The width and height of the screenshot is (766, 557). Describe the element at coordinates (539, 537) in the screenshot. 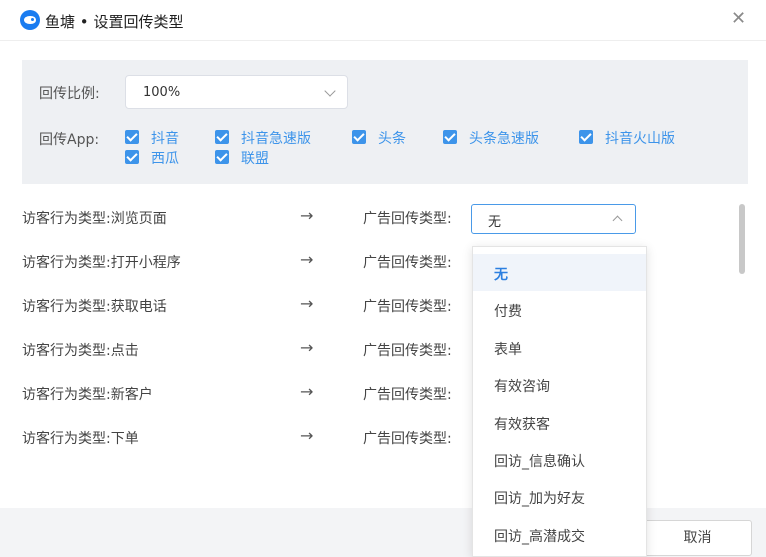

I see `dropdown-option-label: 回访_高潜成交` at that location.